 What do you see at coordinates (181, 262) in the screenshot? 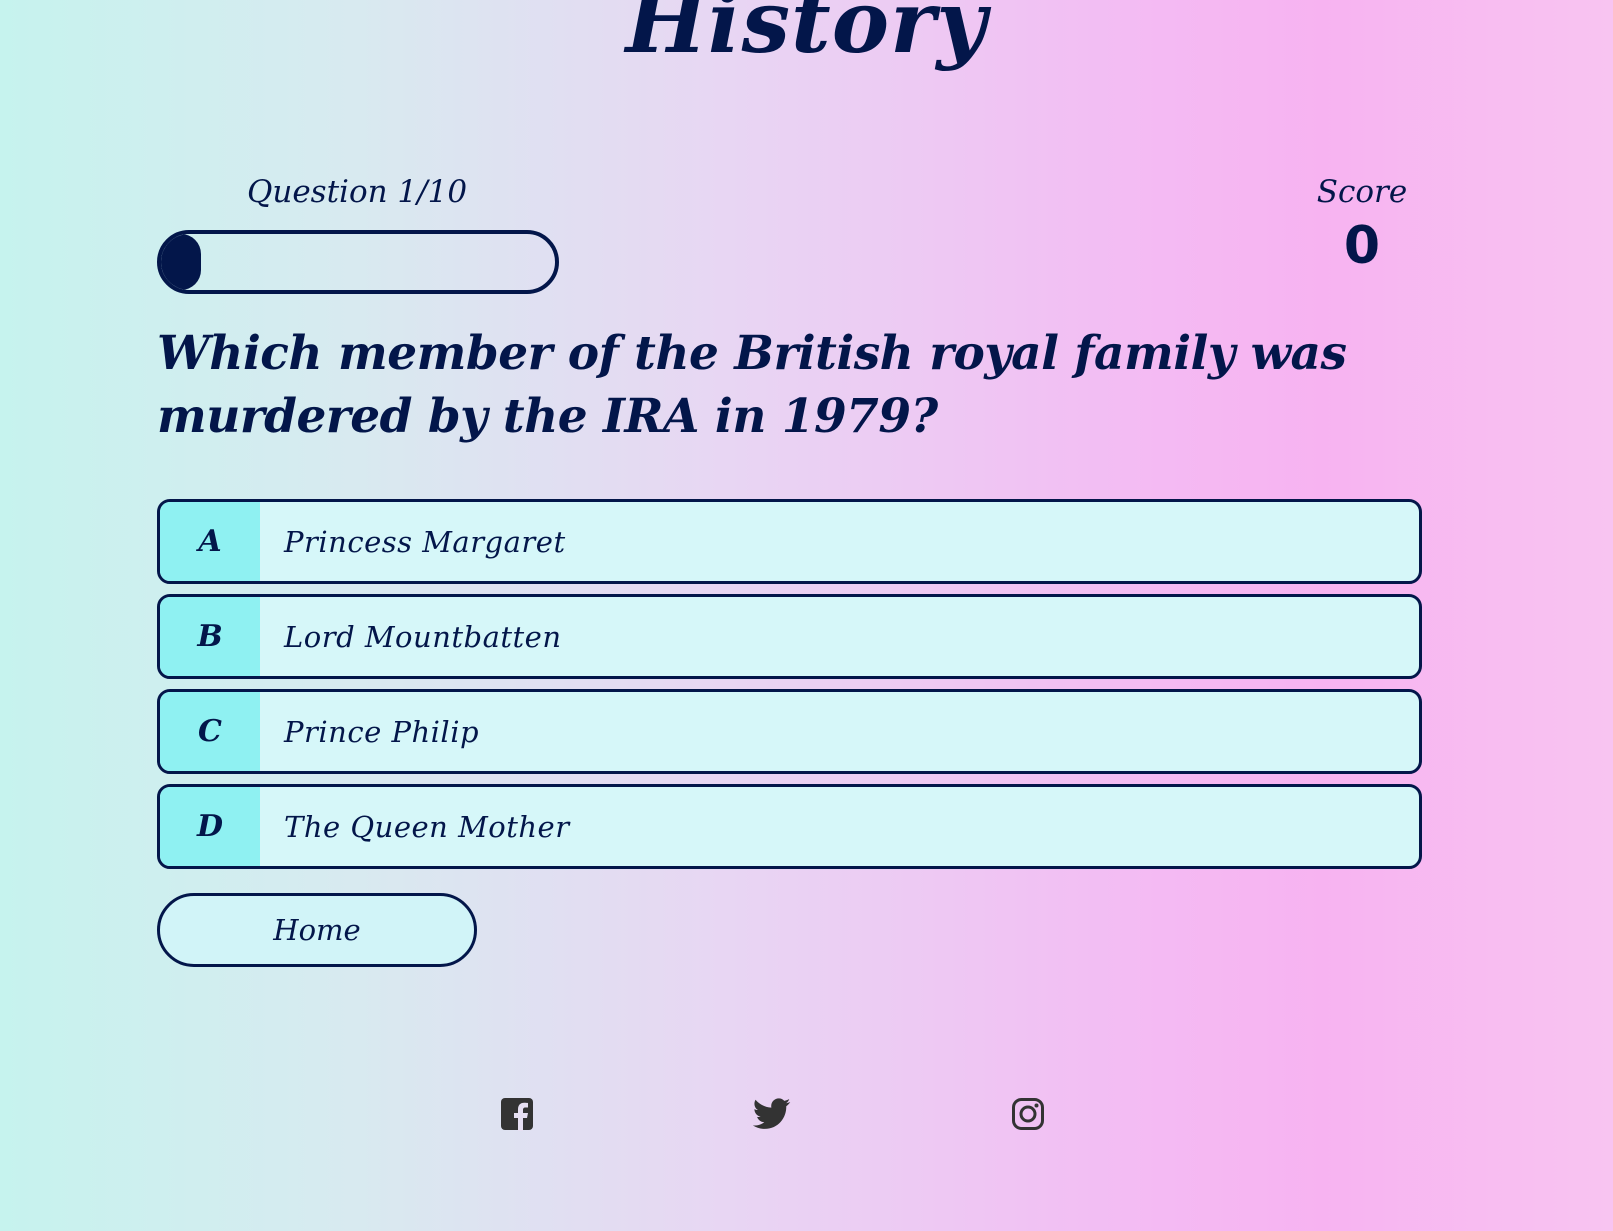
I see `progress-bar-fill` at bounding box center [181, 262].